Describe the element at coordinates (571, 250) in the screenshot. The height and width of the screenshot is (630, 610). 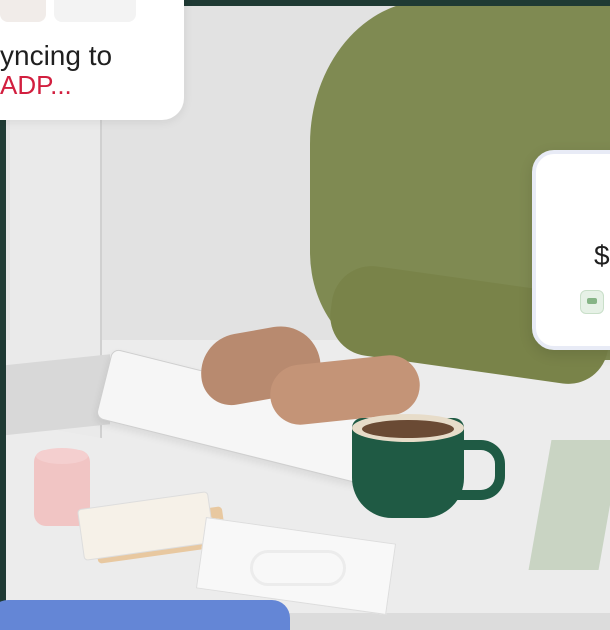
I see `amount-card: $` at that location.